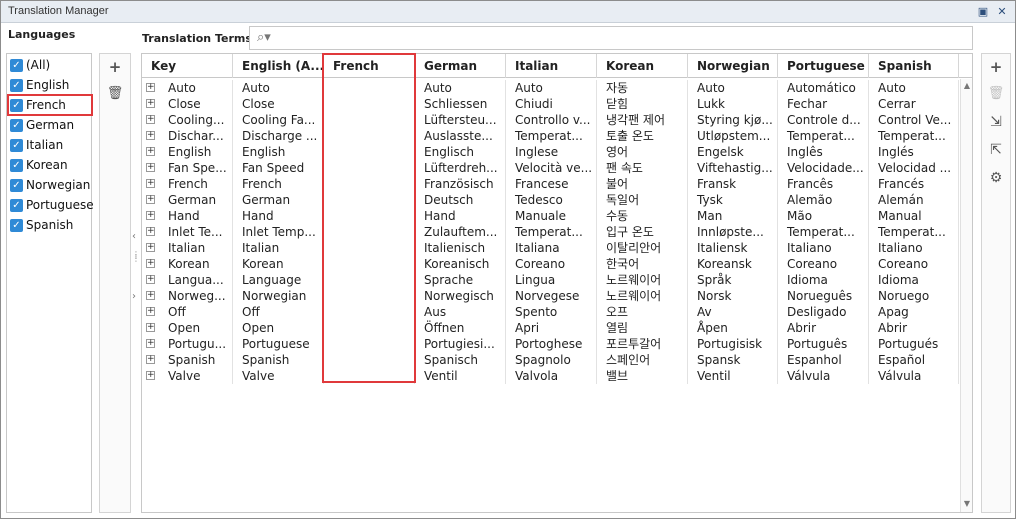 The width and height of the screenshot is (1016, 519). What do you see at coordinates (278, 216) in the screenshot?
I see `table-cell: Hand` at bounding box center [278, 216].